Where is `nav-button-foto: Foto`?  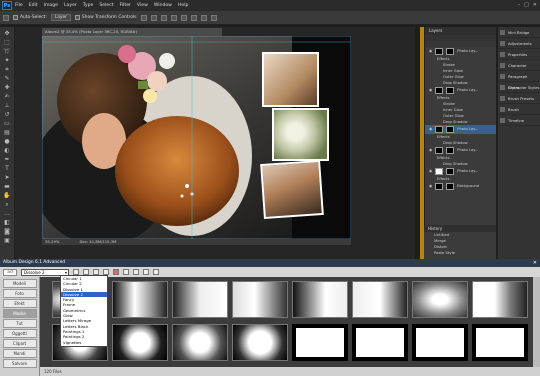 nav-button-foto: Foto is located at coordinates (19, 293).